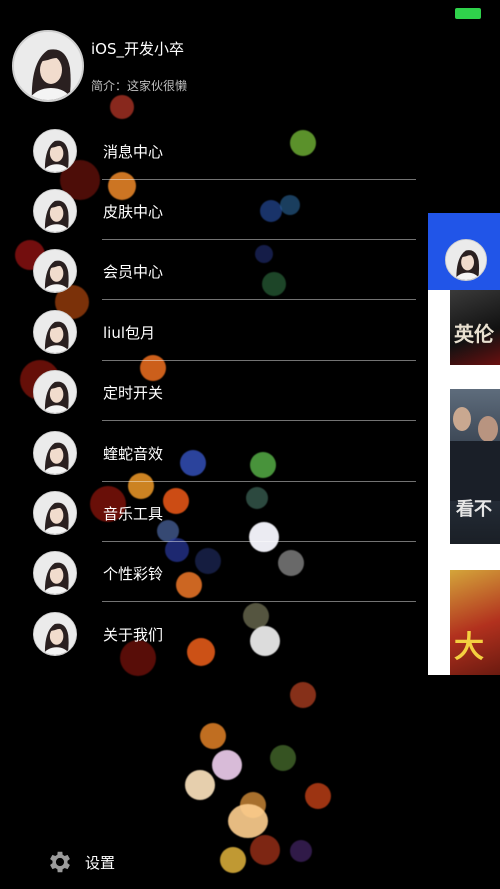  I want to click on header-avatar, so click(466, 260).